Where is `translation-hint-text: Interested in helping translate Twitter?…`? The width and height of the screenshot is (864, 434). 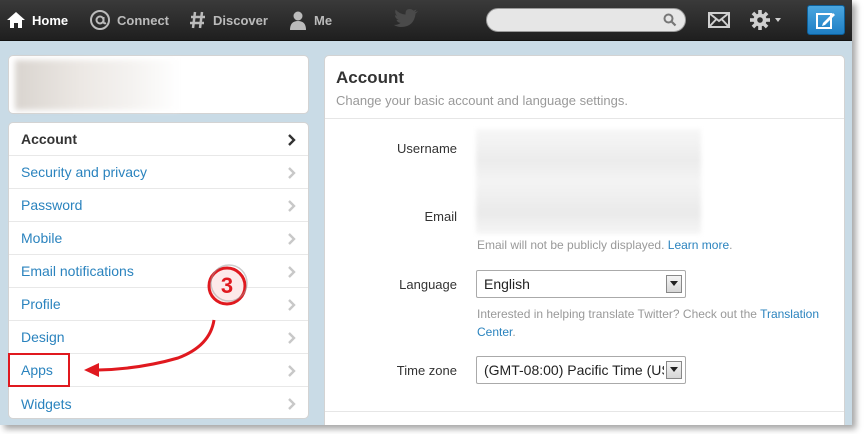
translation-hint-text: Interested in helping translate Twitter?… is located at coordinates (617, 314).